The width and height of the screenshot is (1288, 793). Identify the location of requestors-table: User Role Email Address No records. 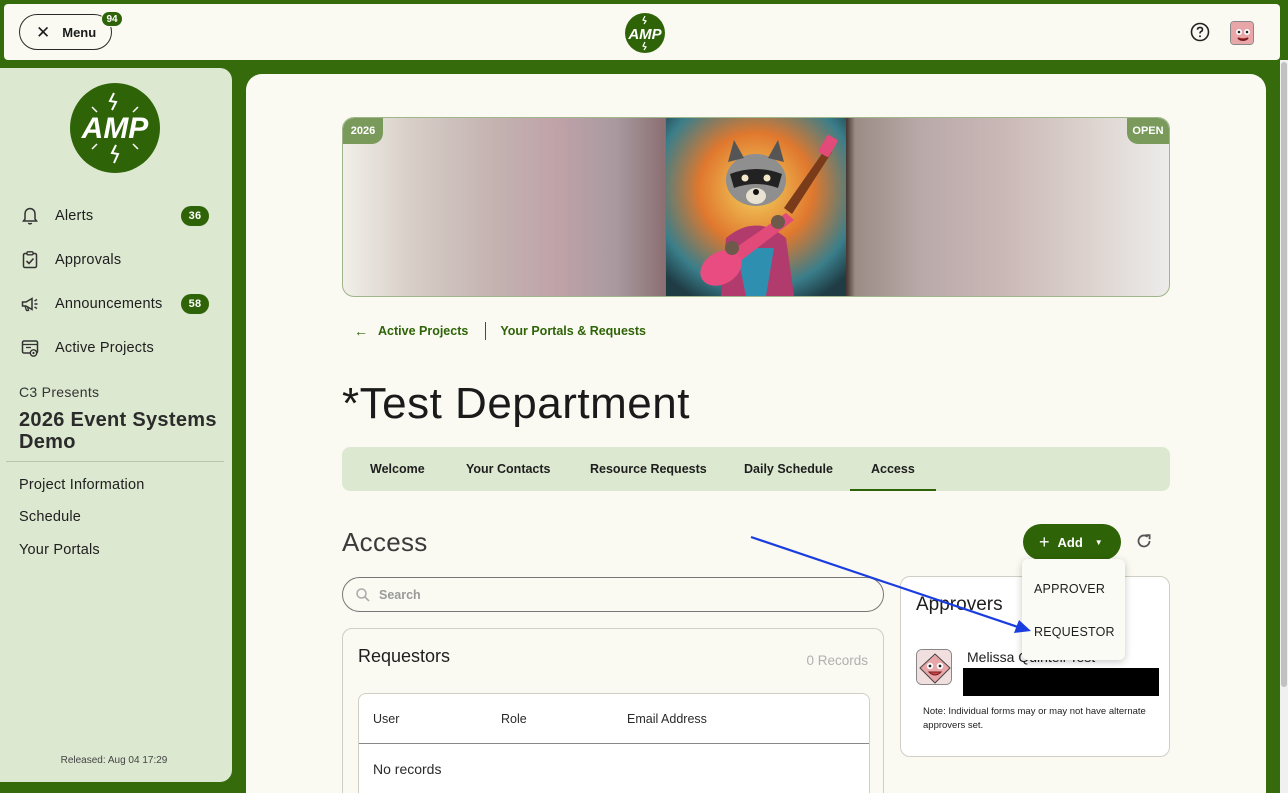
(614, 743).